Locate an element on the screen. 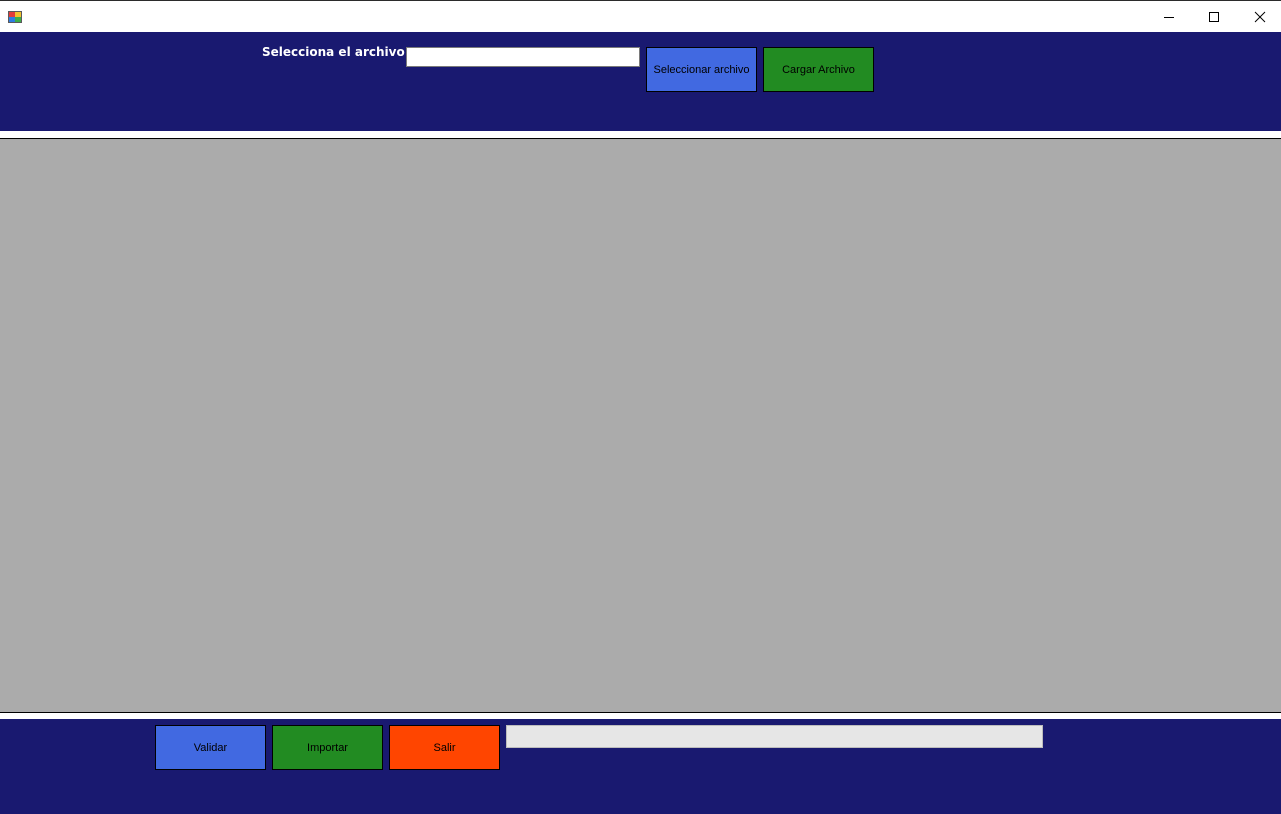  maximize-button is located at coordinates (1214, 16).